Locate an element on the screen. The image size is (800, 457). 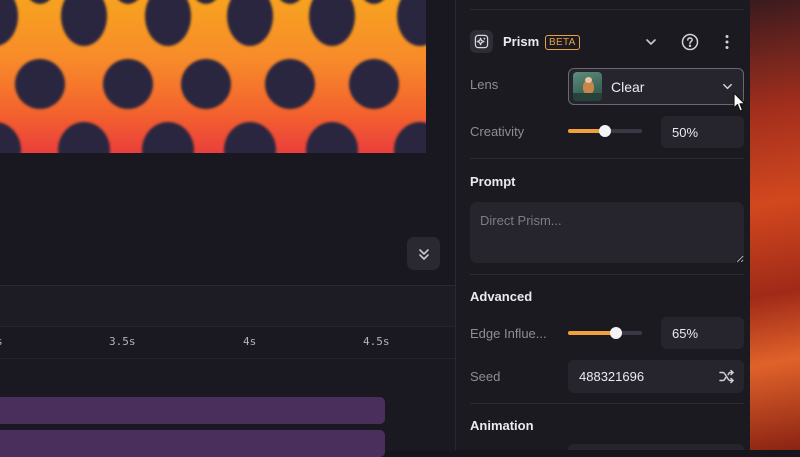
effect-expand-button is located at coordinates (651, 42).